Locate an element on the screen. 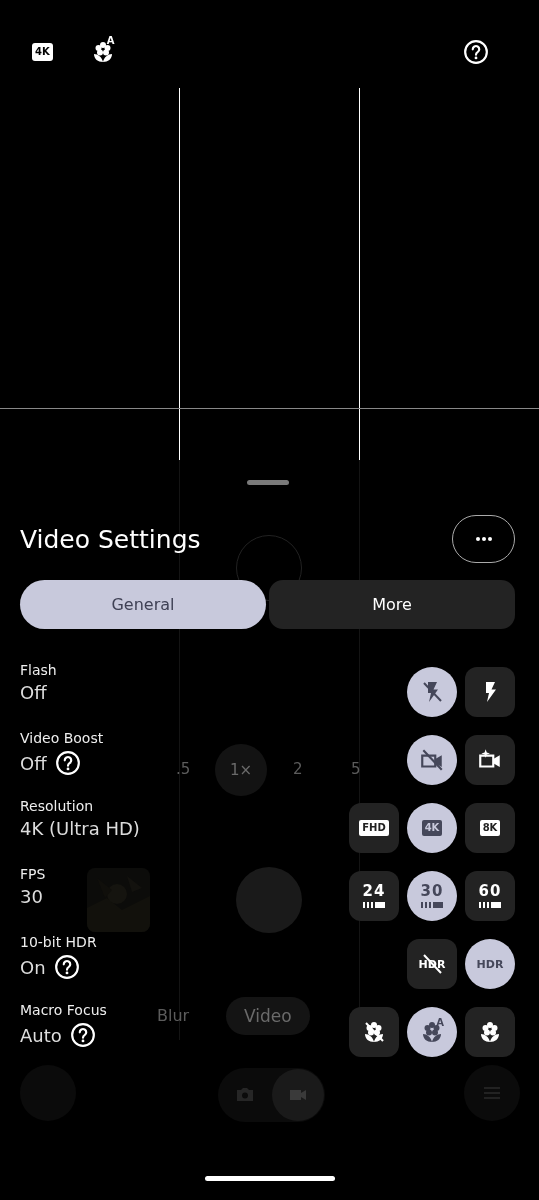  settings-tab: General is located at coordinates (143, 604).